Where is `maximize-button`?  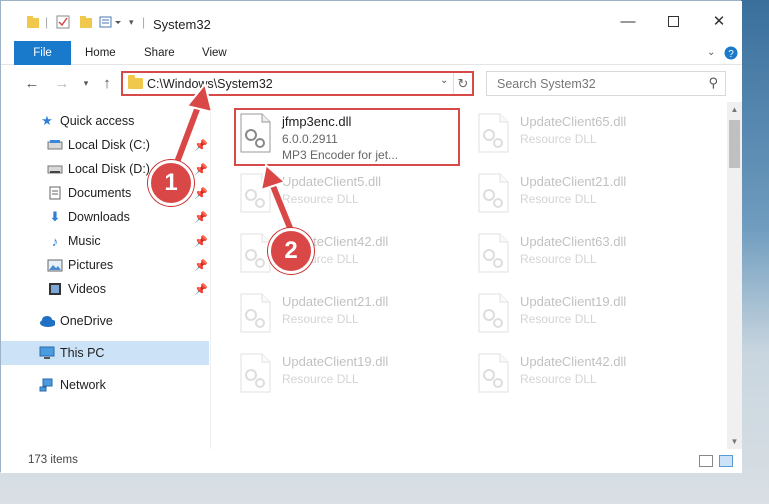
maximize-button is located at coordinates (673, 21).